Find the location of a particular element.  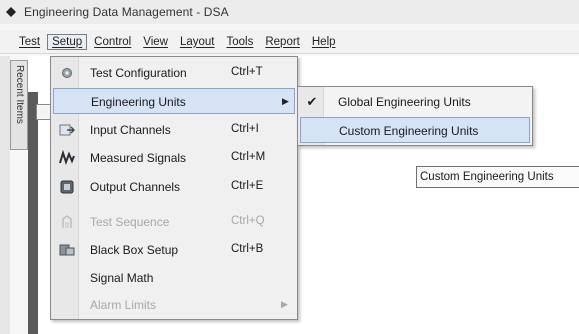

menu-item-label: Input Channels is located at coordinates (130, 130).